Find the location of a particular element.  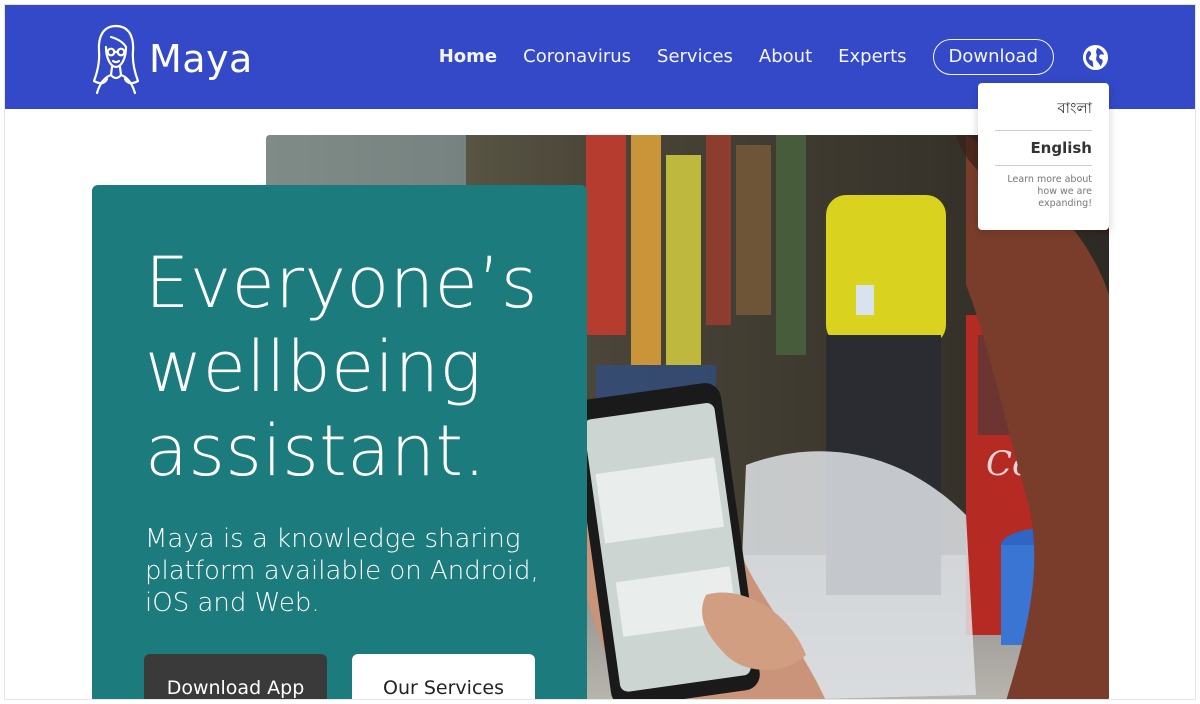

brand-logo: Maya is located at coordinates (172, 59).